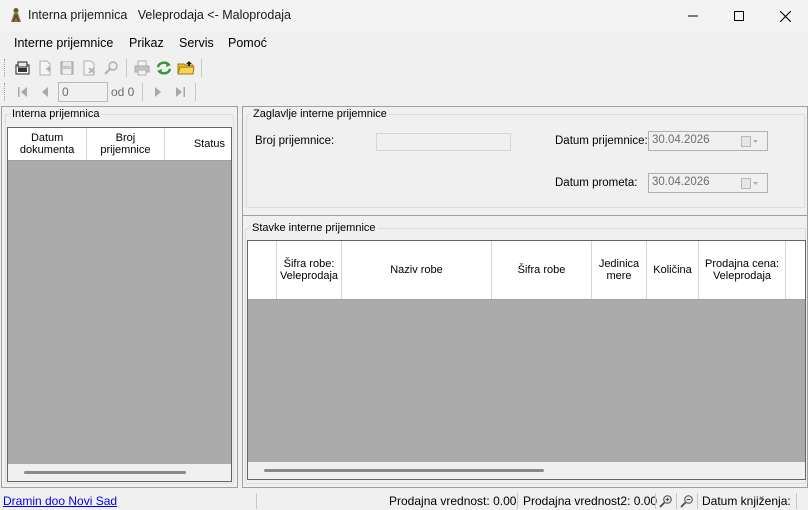 The height and width of the screenshot is (510, 808). Describe the element at coordinates (262, 270) in the screenshot. I see `row-header-column` at that location.